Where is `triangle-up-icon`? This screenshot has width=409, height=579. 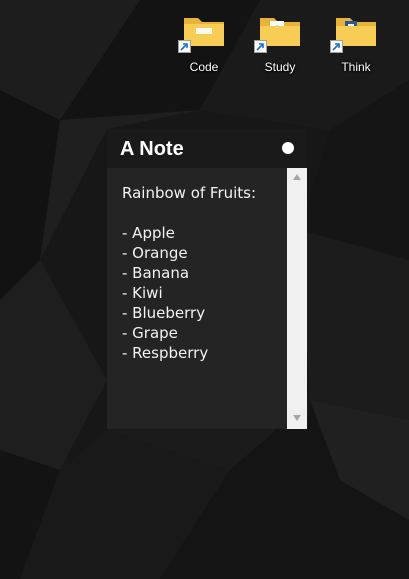 triangle-up-icon is located at coordinates (297, 177).